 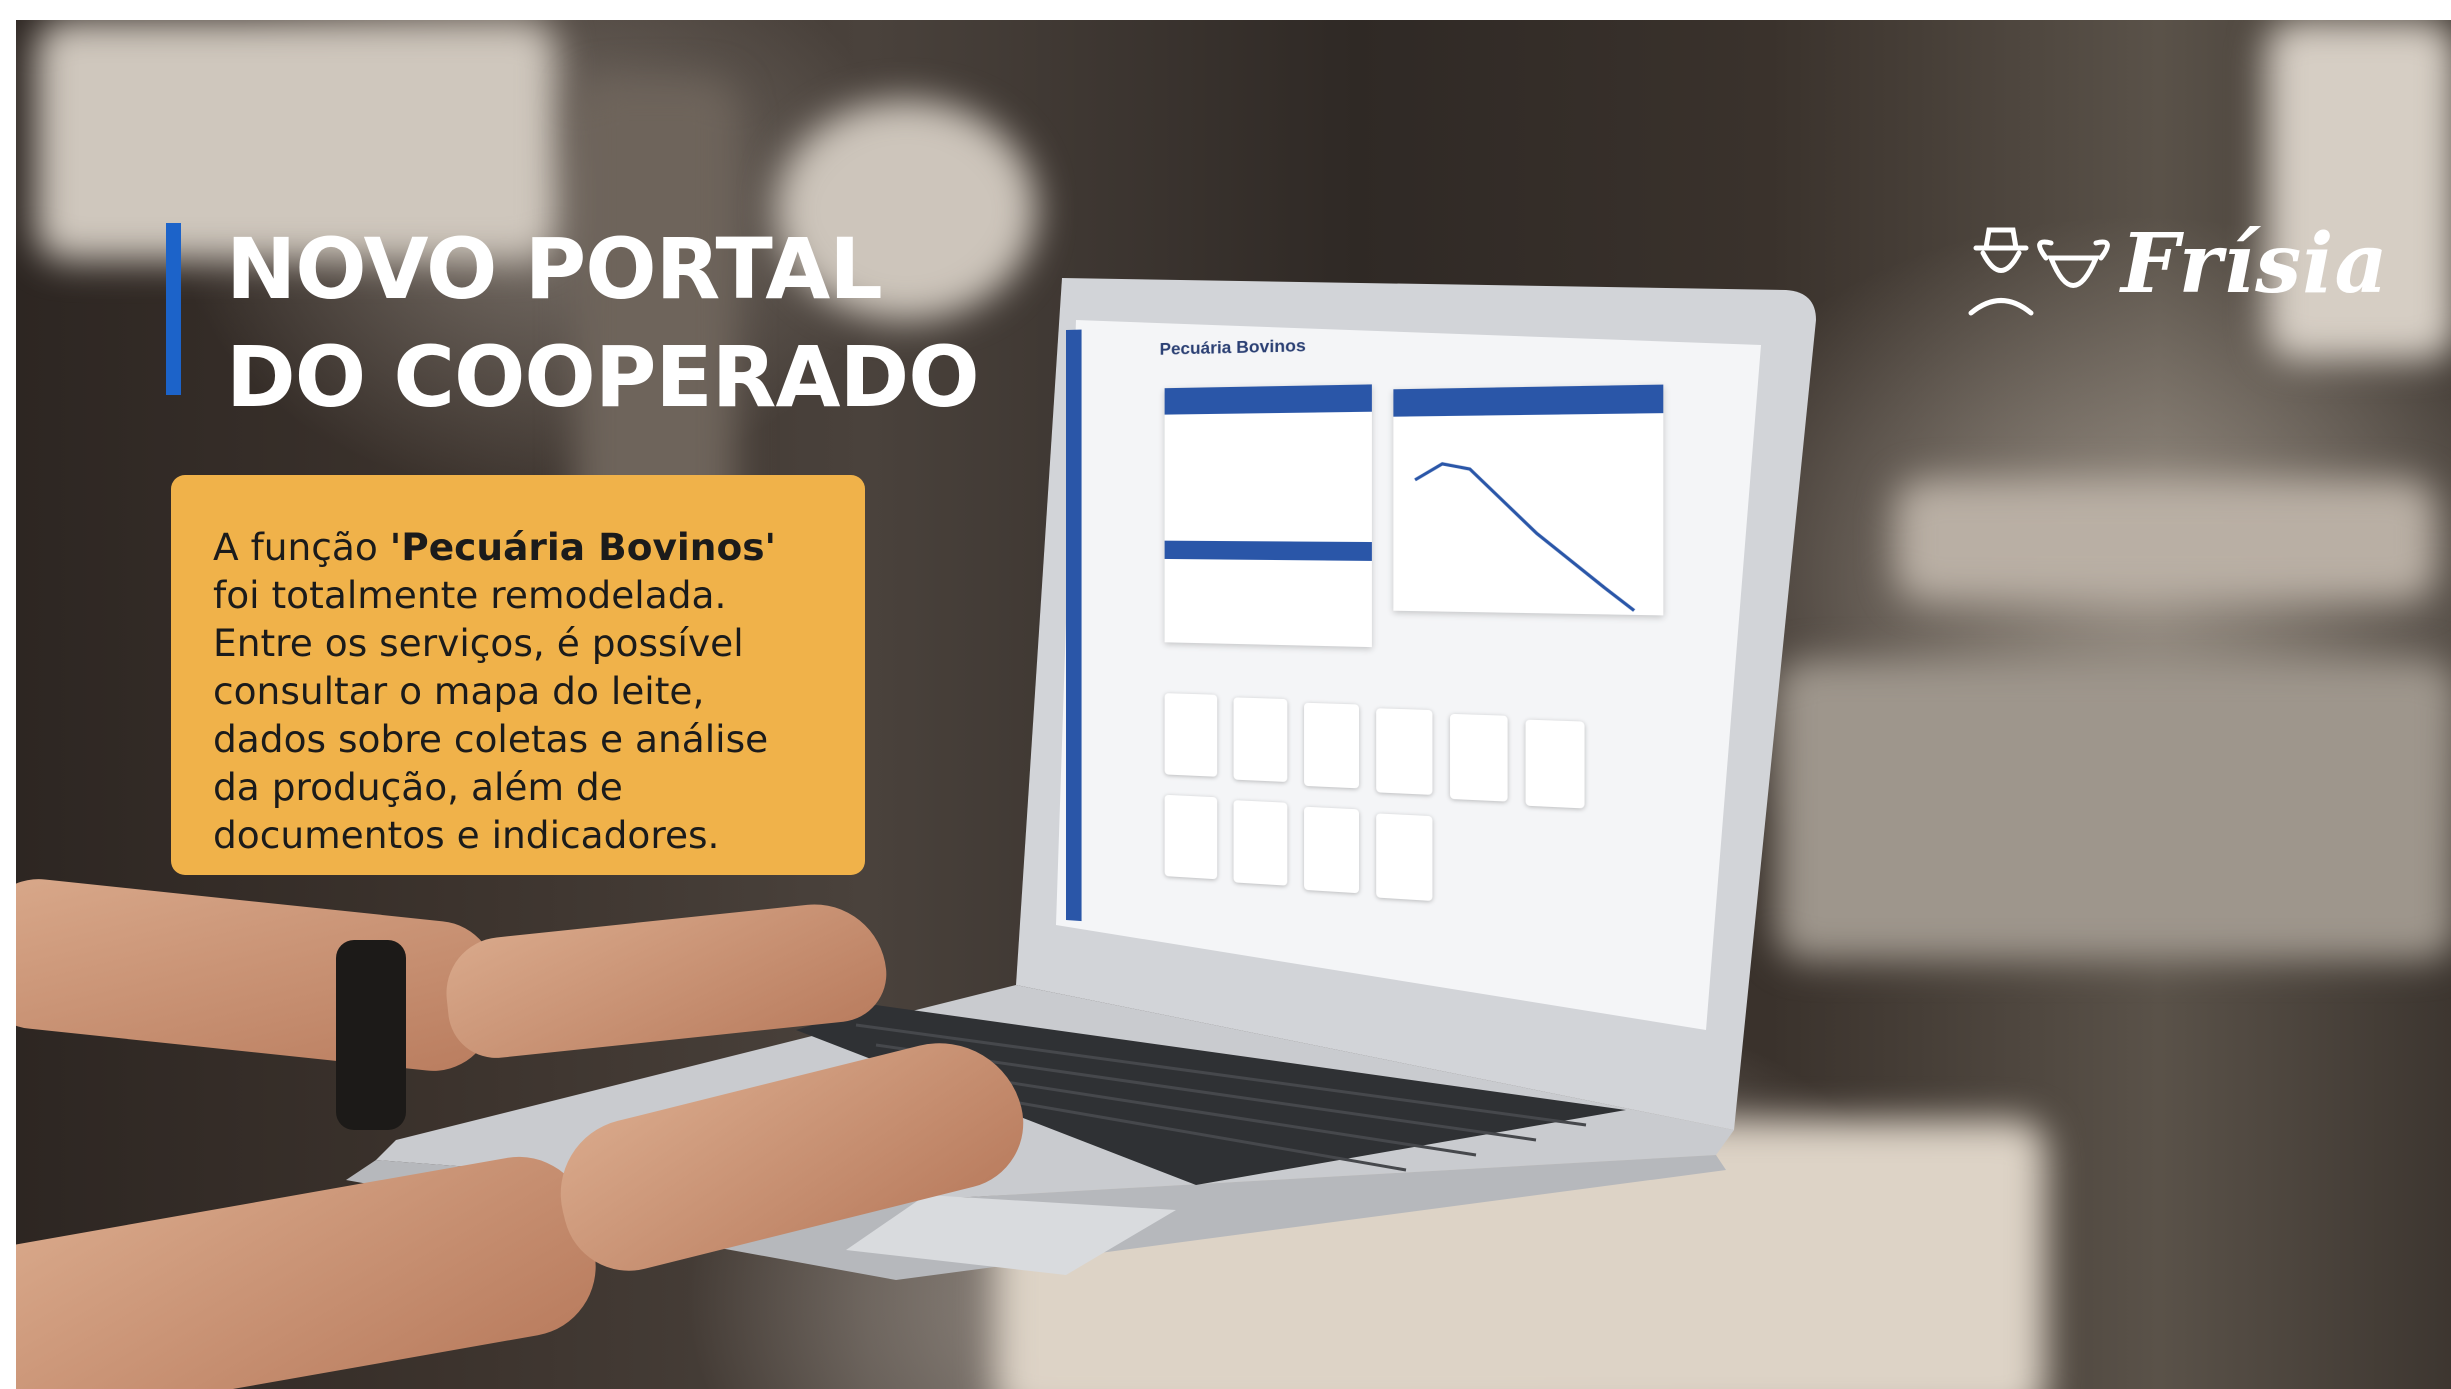 What do you see at coordinates (583, 547) in the screenshot?
I see `info-highlight: 'Pecuária Bovinos'` at bounding box center [583, 547].